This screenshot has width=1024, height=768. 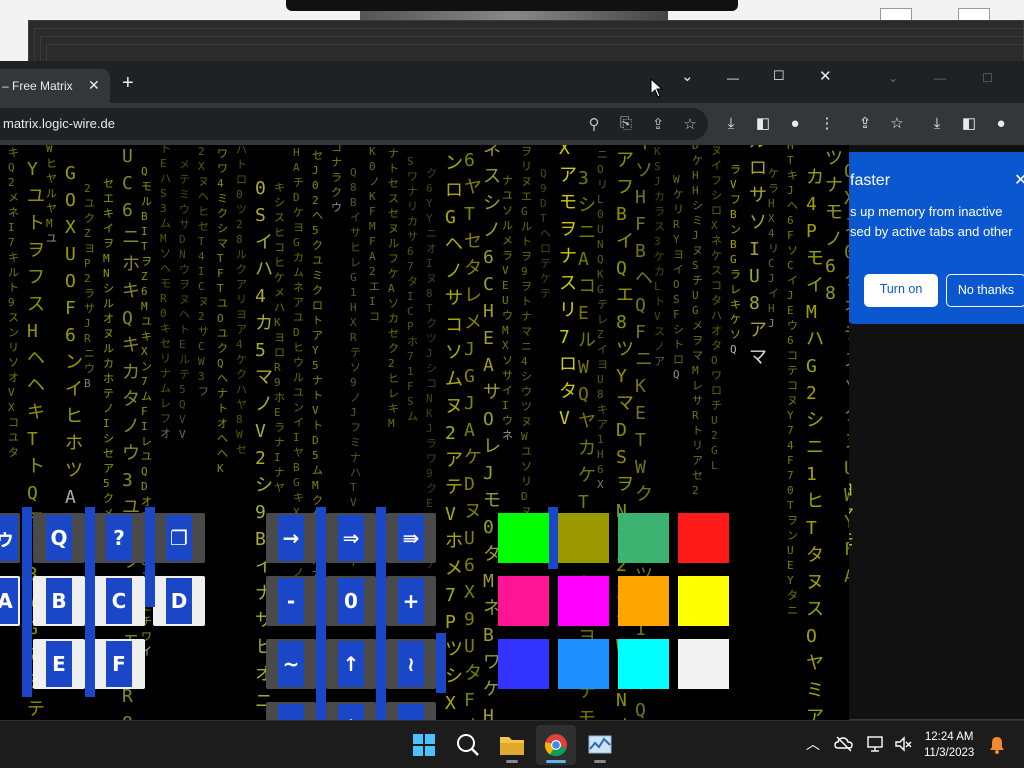 What do you see at coordinates (733, 78) in the screenshot?
I see `minimize-button: —` at bounding box center [733, 78].